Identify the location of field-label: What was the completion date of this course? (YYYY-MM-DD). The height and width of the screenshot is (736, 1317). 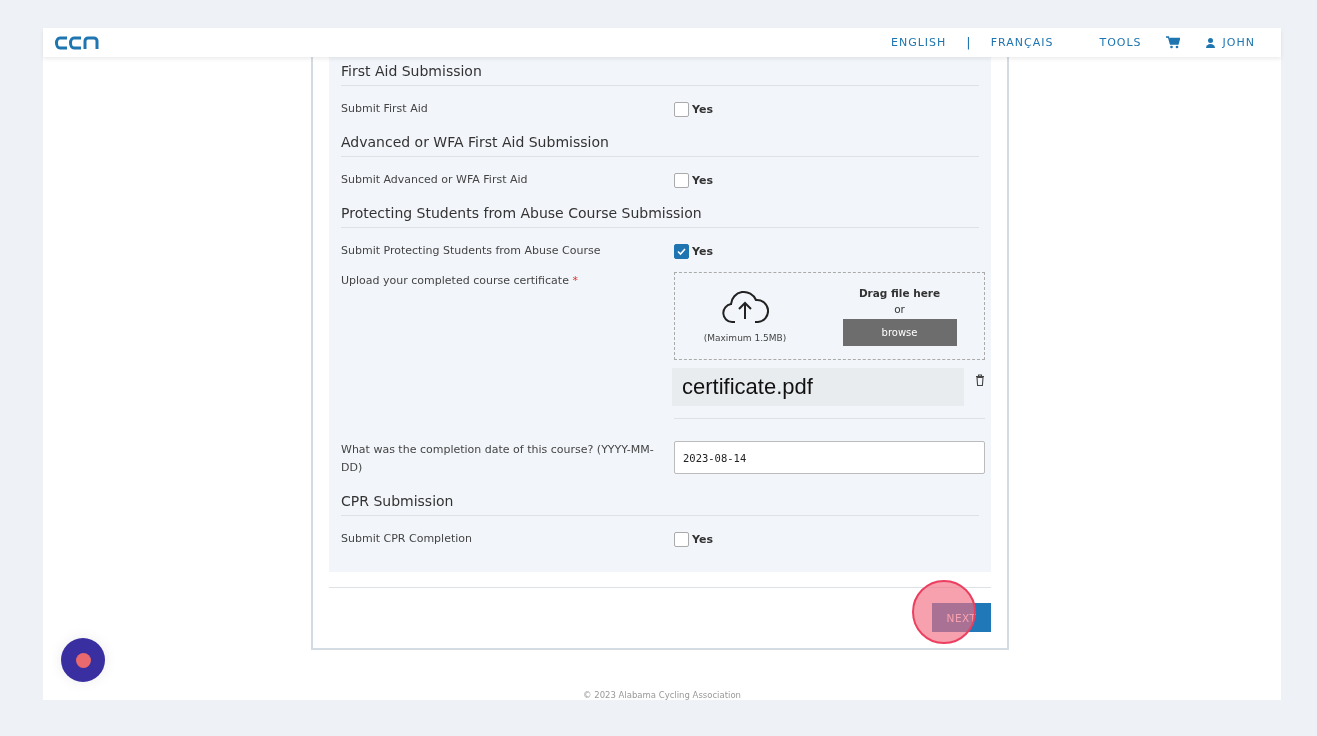
(498, 459).